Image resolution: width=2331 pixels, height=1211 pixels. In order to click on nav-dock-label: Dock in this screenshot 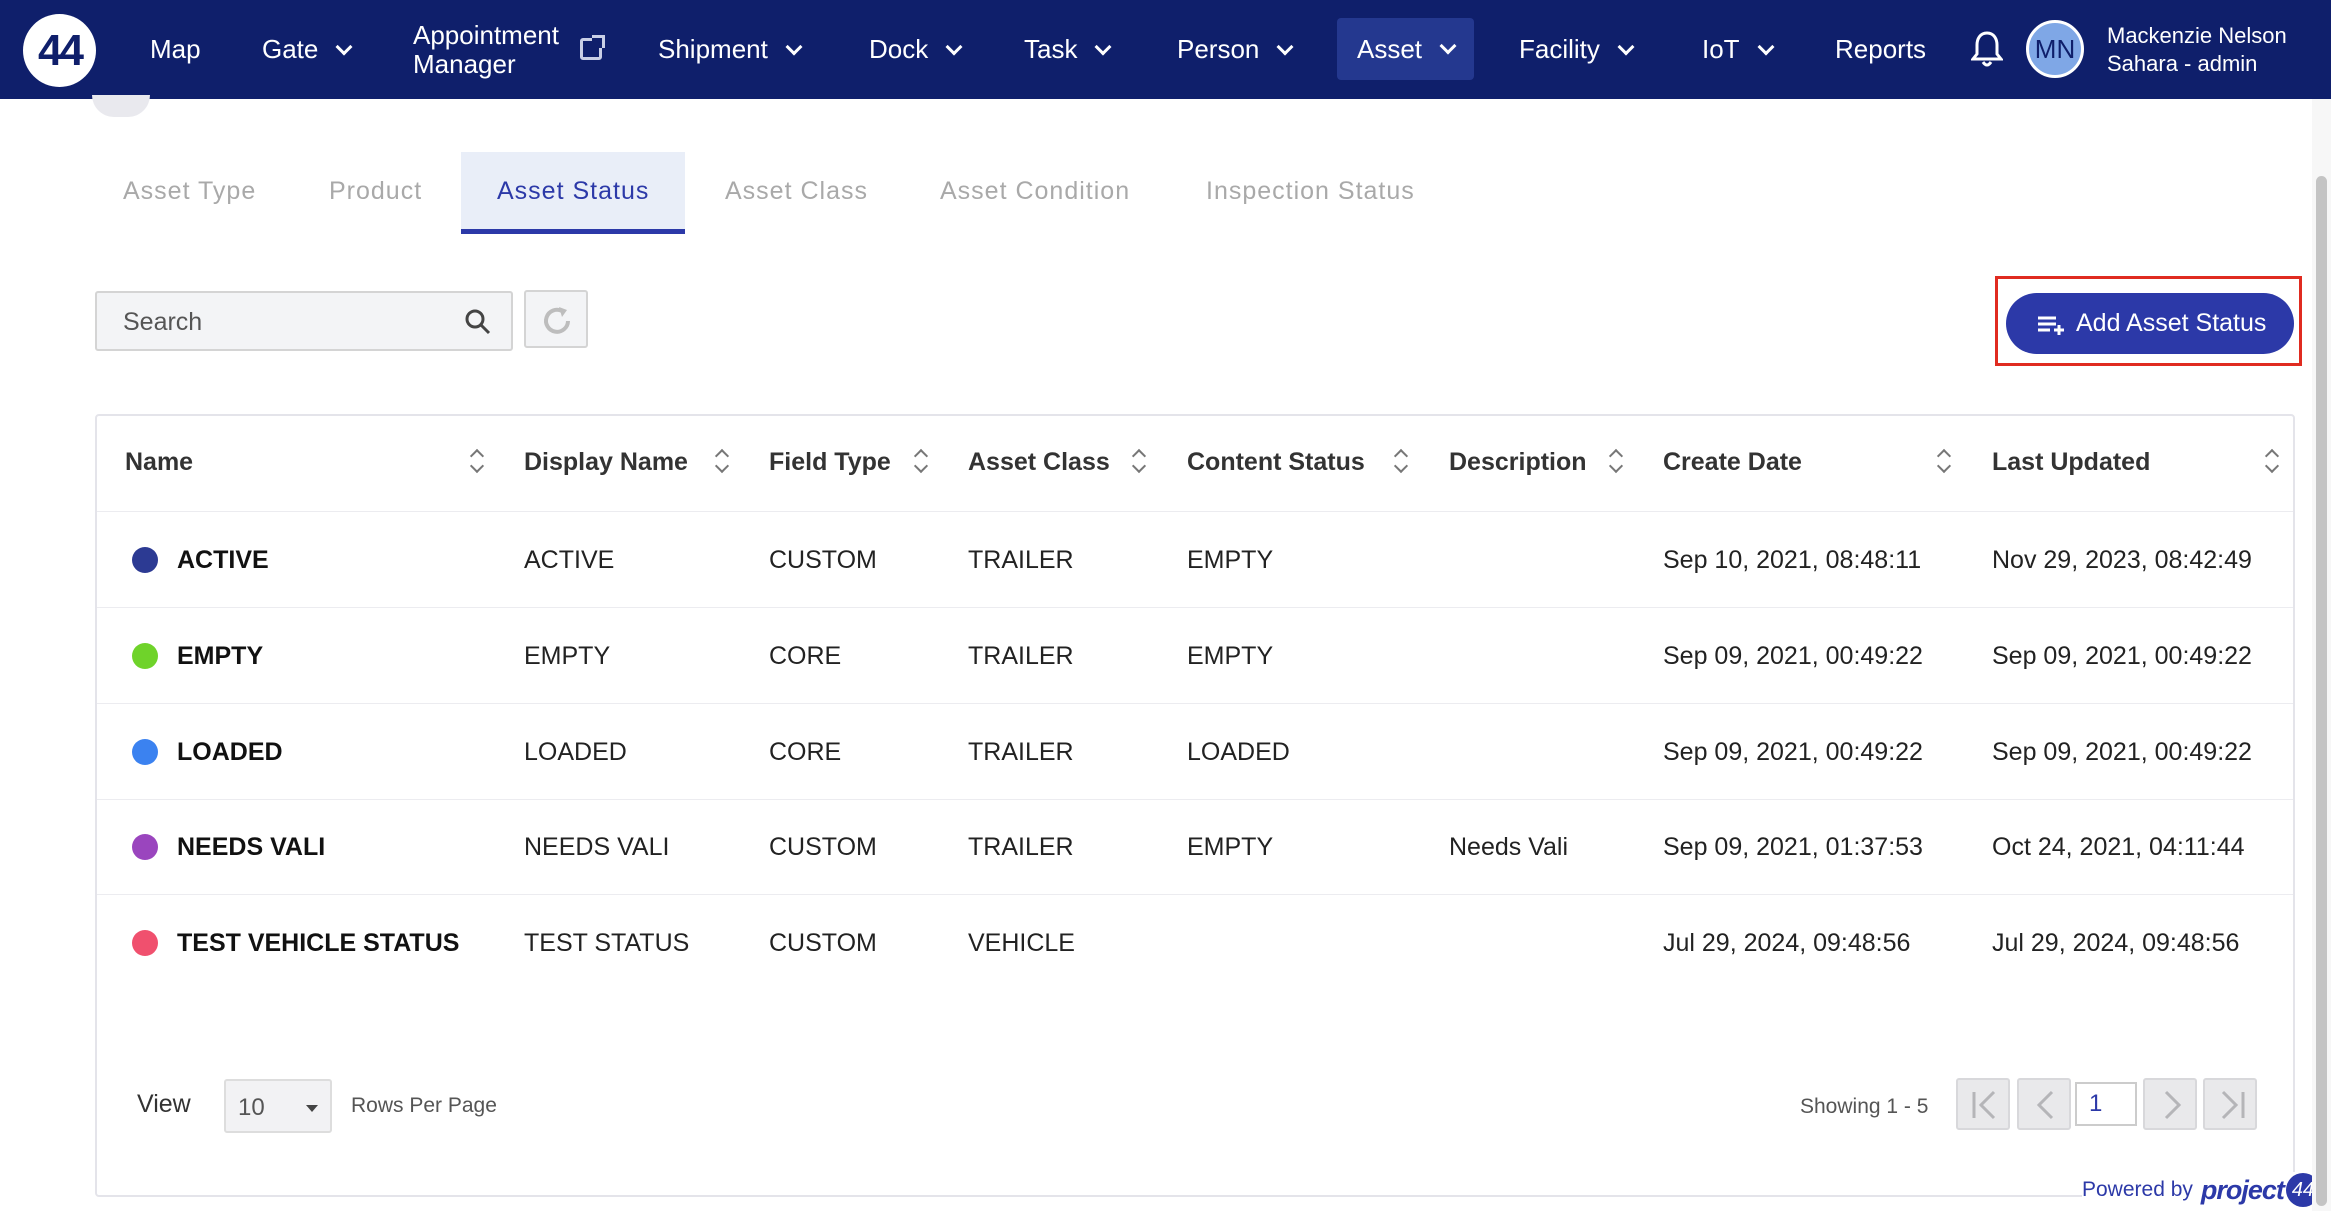, I will do `click(899, 49)`.